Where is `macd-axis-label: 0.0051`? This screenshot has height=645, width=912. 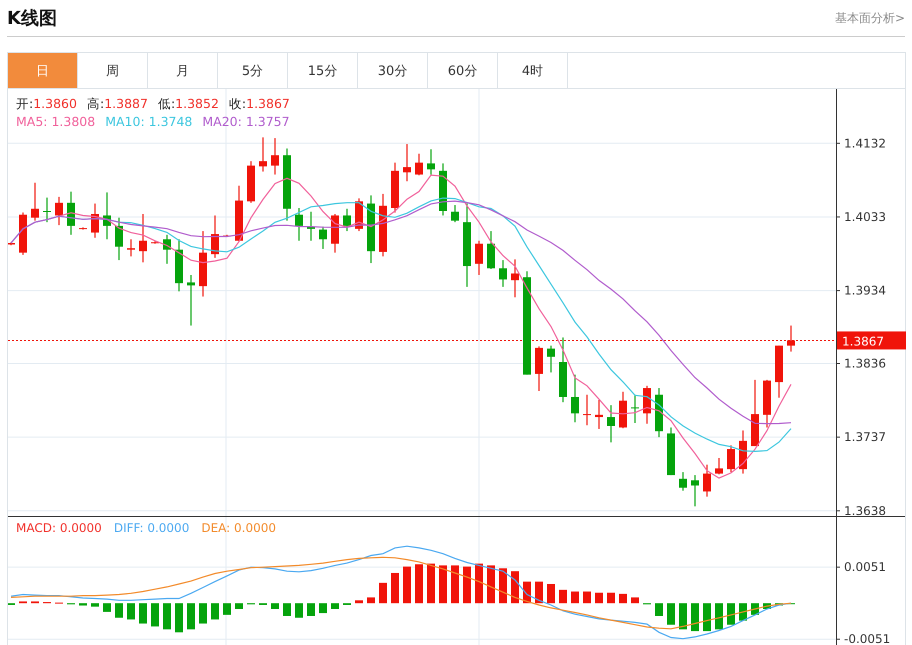
macd-axis-label: 0.0051 is located at coordinates (865, 567).